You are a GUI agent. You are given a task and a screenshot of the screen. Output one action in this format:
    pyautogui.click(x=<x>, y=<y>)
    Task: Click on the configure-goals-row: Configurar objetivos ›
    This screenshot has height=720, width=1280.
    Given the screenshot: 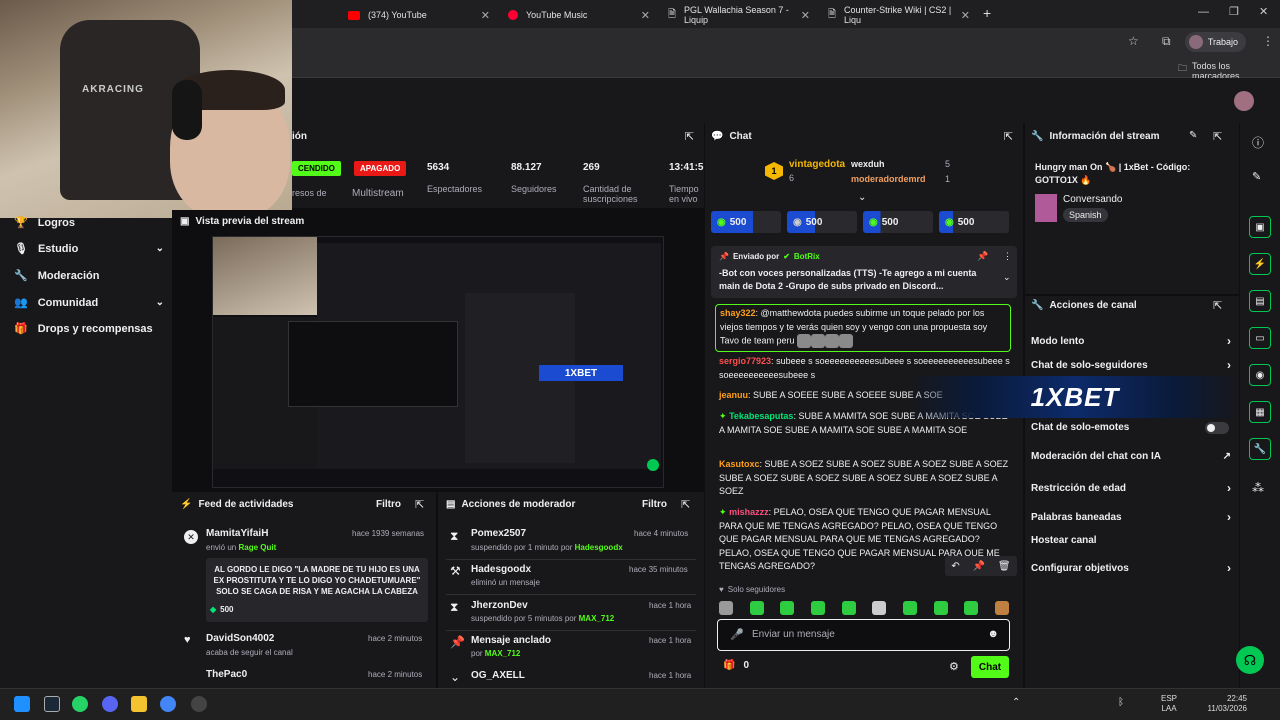 What is the action you would take?
    pyautogui.click(x=1131, y=568)
    